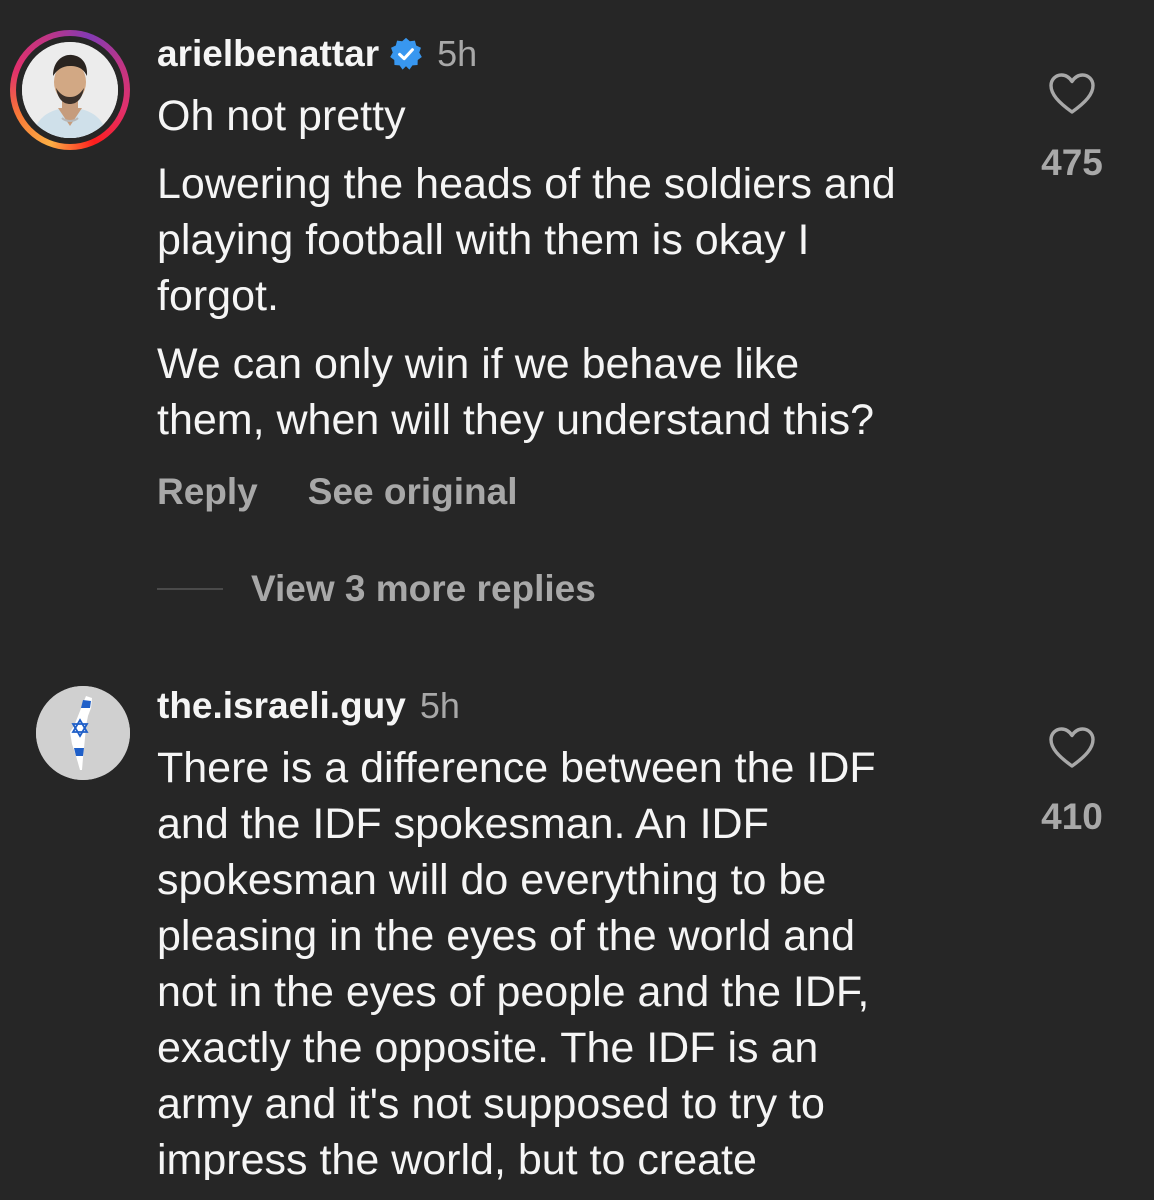 The width and height of the screenshot is (1154, 1200). Describe the element at coordinates (190, 589) in the screenshot. I see `divider` at that location.